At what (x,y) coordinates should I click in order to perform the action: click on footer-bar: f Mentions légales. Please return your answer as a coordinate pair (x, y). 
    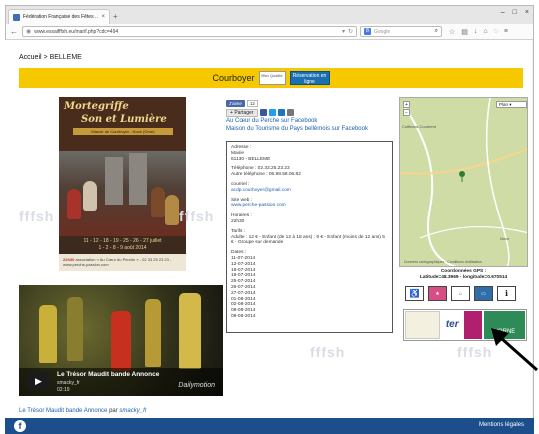
    Looking at the image, I should click on (269, 426).